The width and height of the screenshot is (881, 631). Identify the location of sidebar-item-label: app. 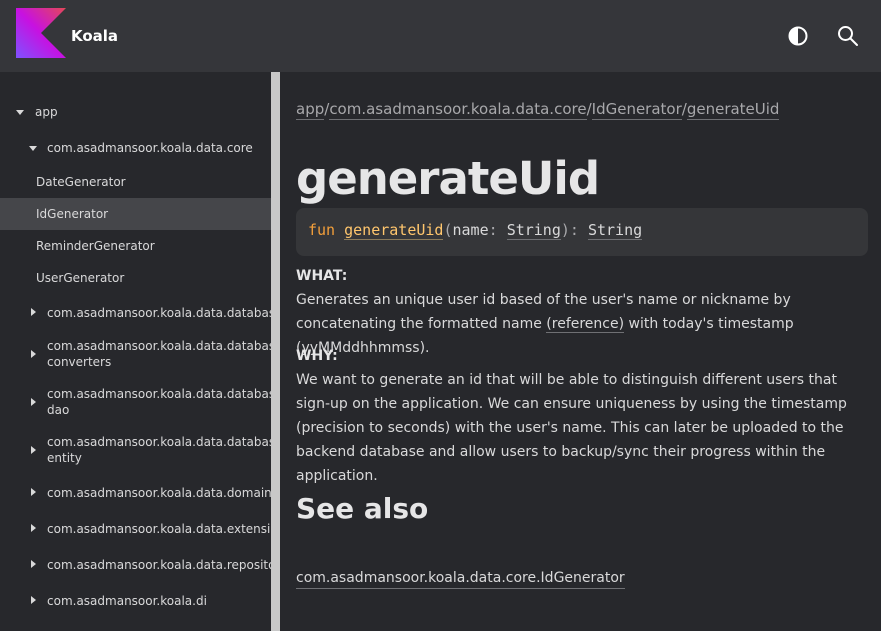
(46, 112).